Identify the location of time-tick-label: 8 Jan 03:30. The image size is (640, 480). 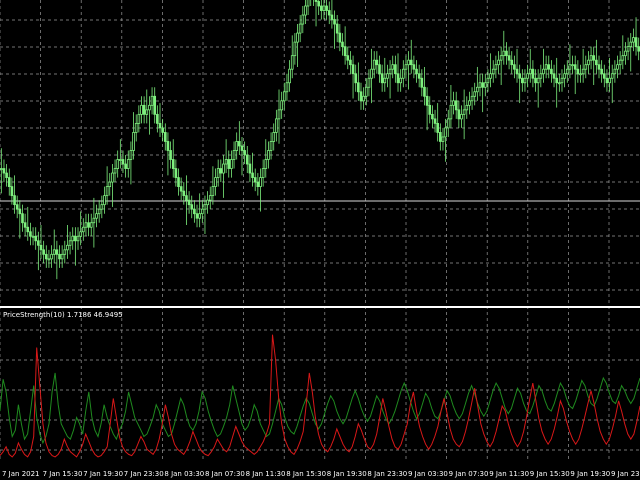
(184, 474).